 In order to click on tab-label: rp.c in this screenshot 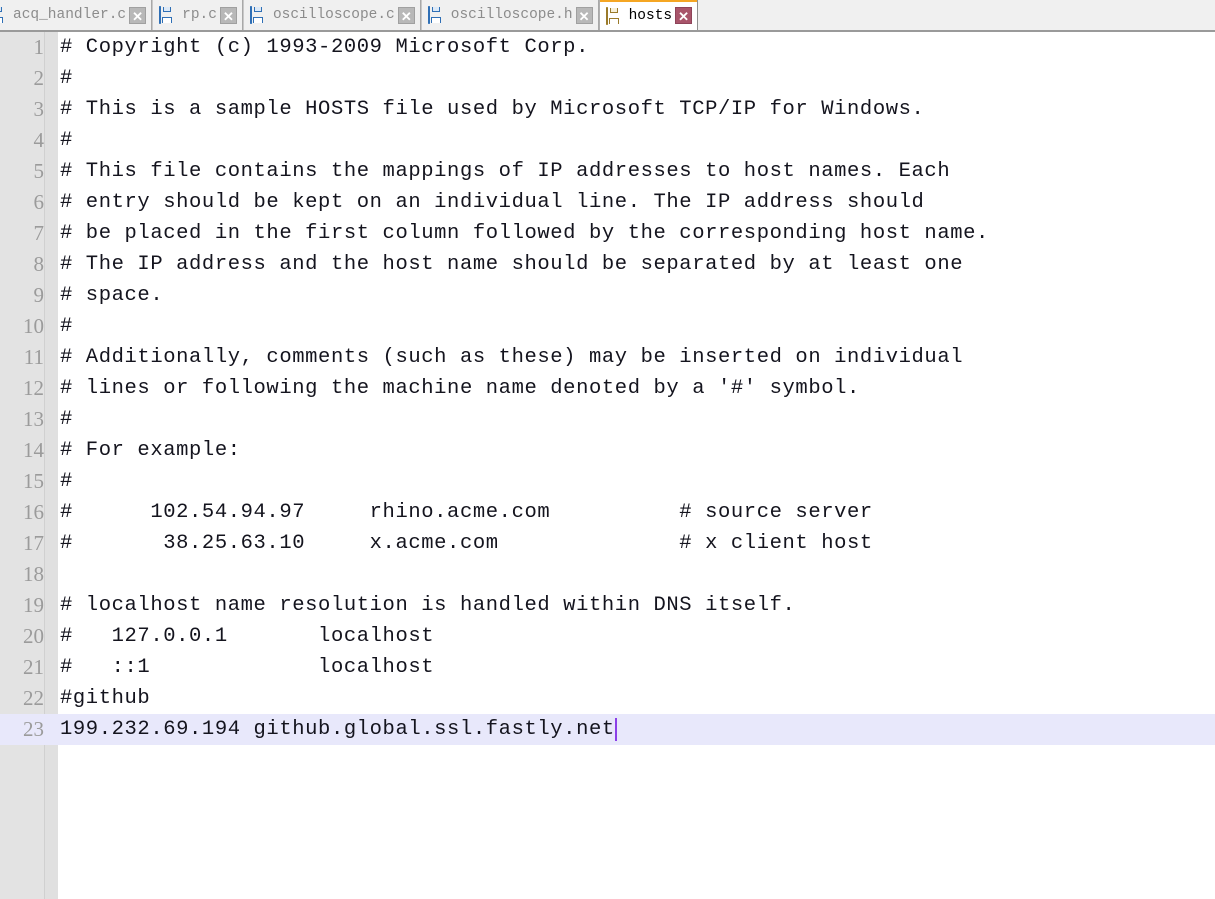, I will do `click(199, 15)`.